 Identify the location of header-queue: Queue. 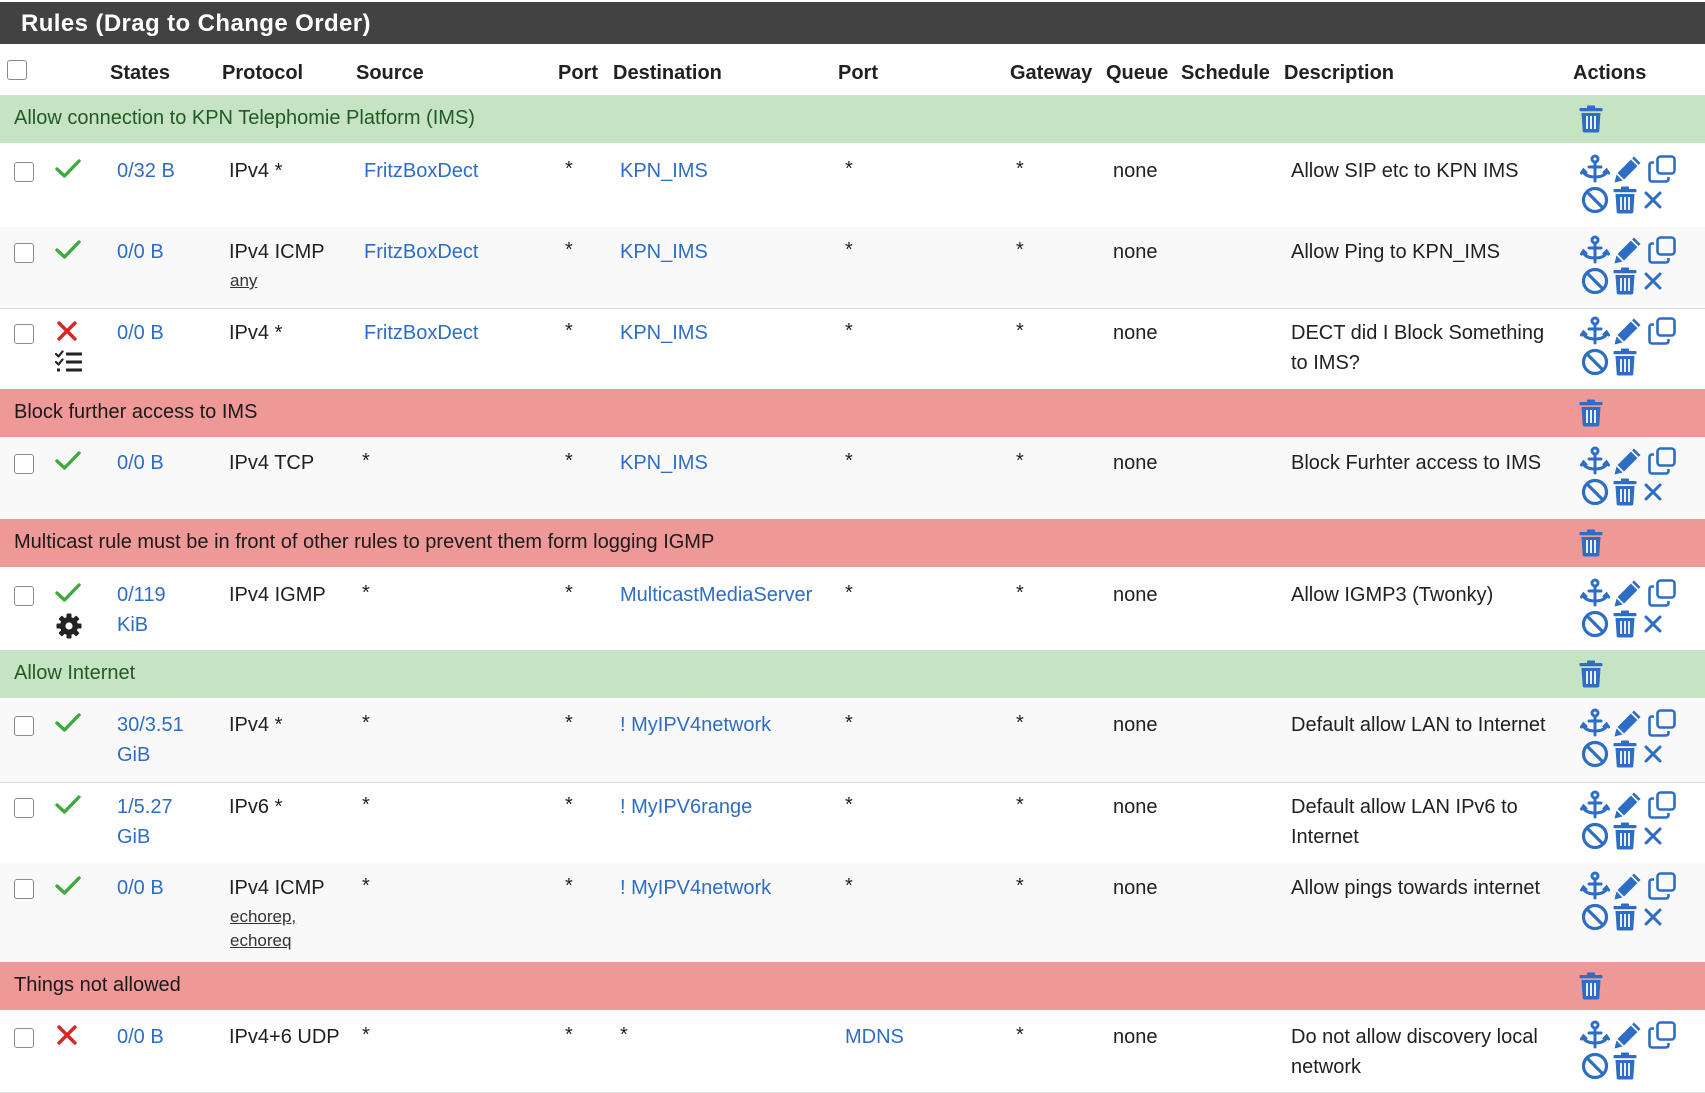
(1137, 73).